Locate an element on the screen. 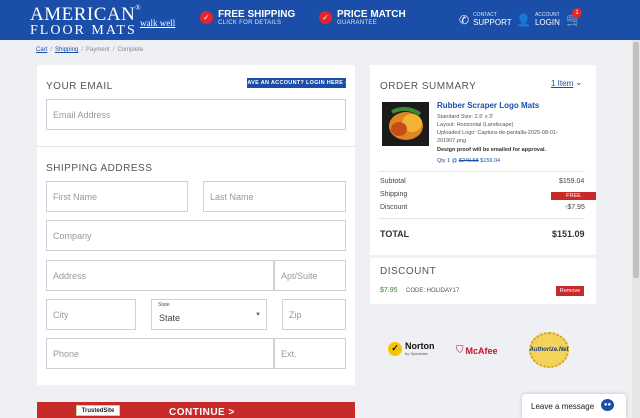 The image size is (640, 418). apt-suite-field: Apt/Suite is located at coordinates (310, 275).